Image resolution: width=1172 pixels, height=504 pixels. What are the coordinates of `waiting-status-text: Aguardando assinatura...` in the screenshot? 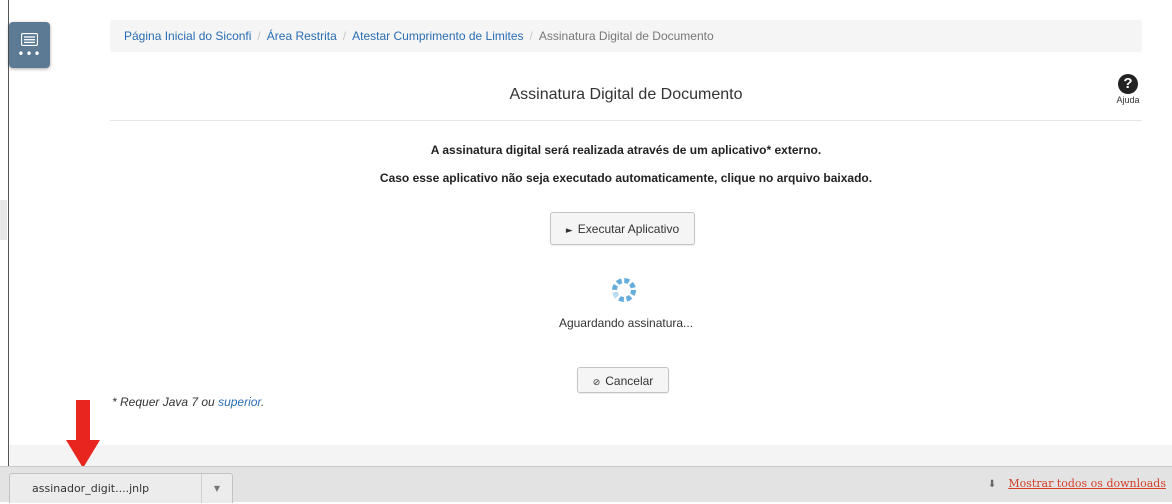 It's located at (626, 323).